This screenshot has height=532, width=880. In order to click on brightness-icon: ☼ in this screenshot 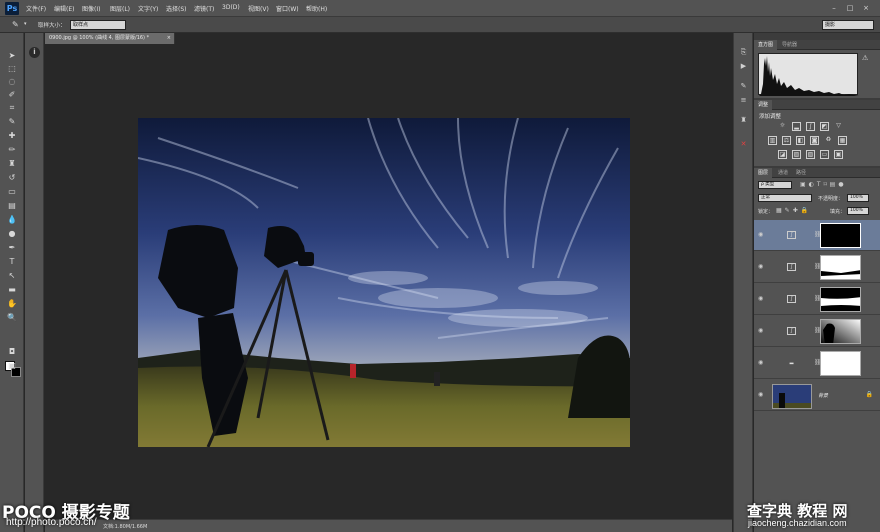, I will do `click(782, 126)`.